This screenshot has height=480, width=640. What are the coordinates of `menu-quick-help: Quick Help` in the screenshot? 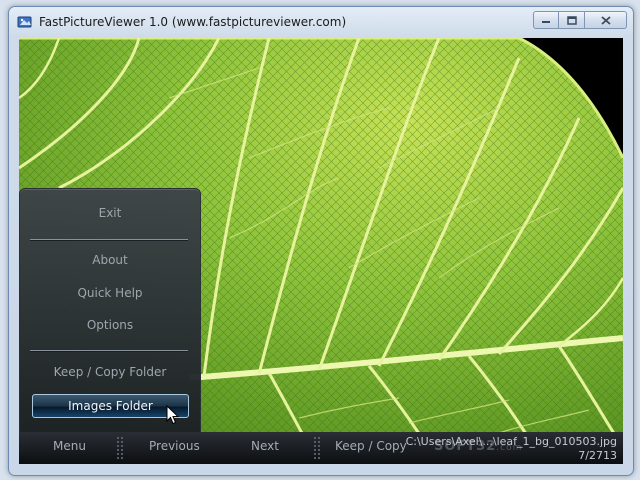 It's located at (110, 293).